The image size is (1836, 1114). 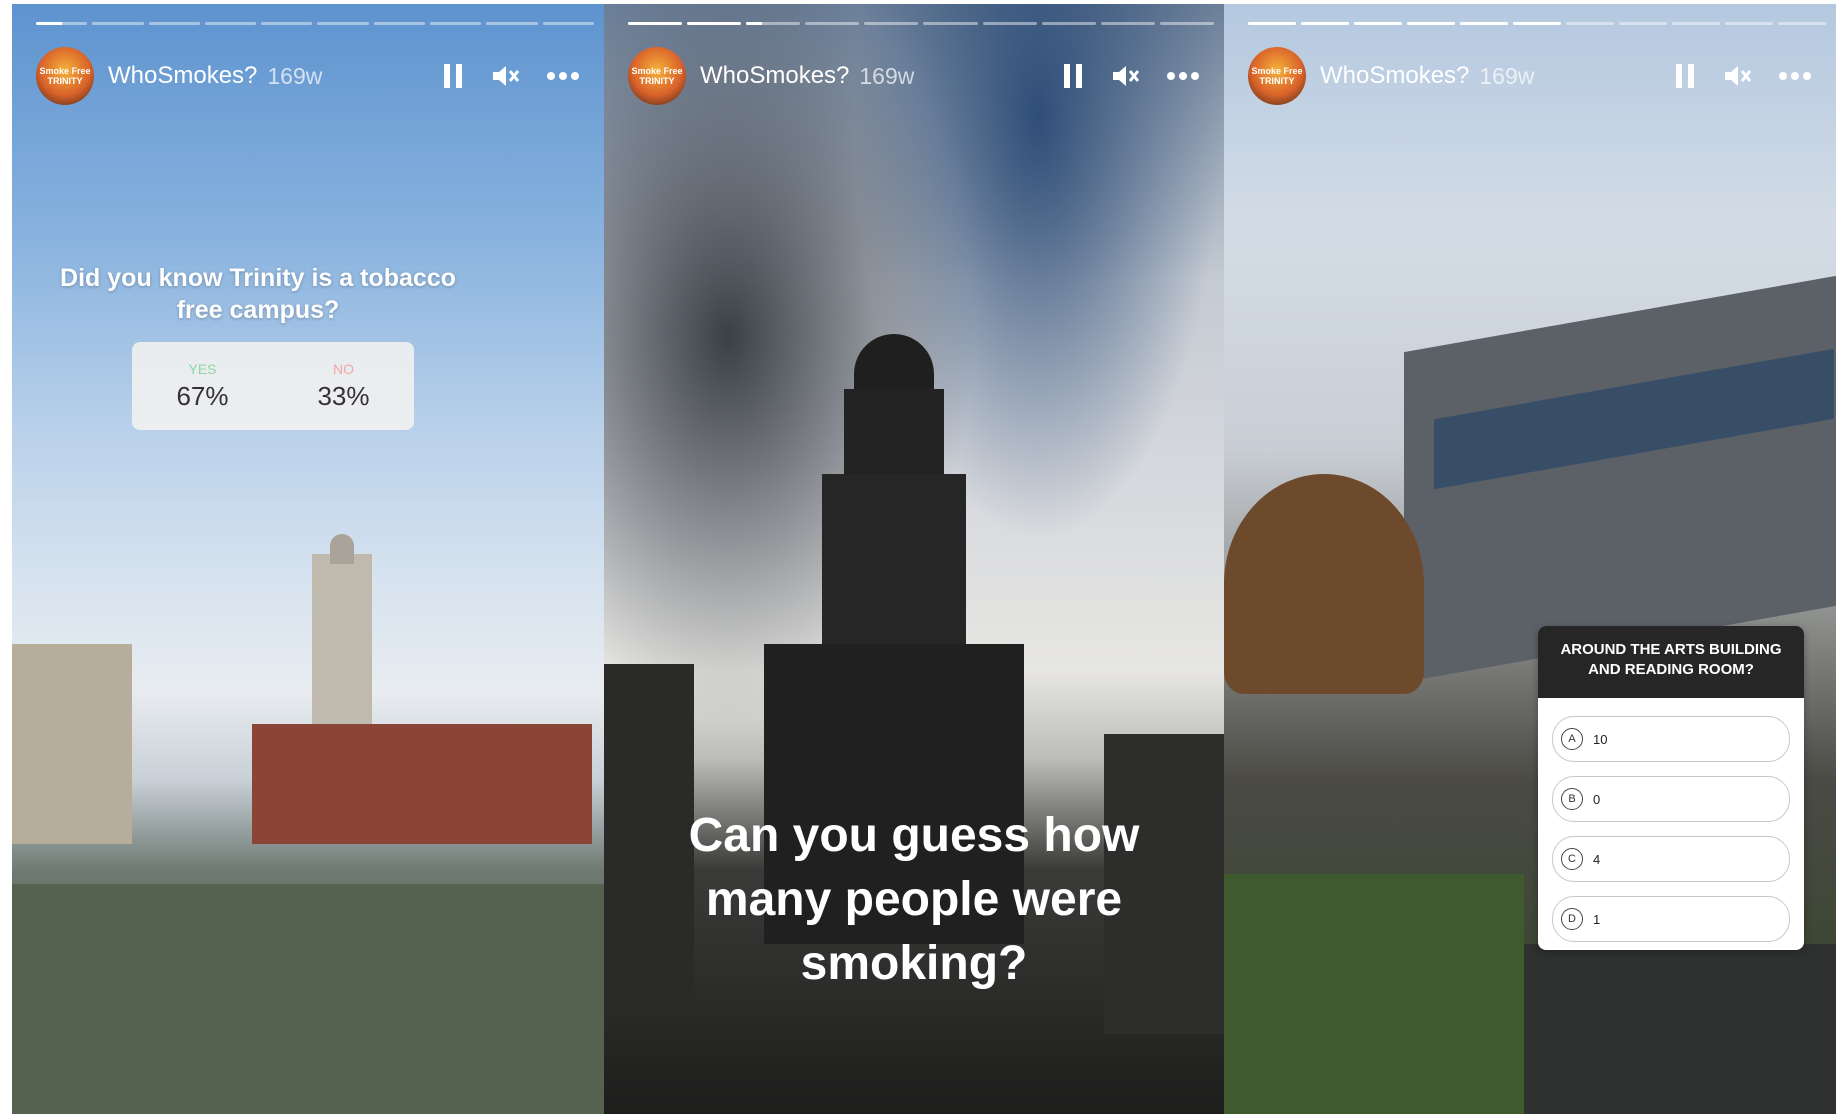 I want to click on option-value: 1, so click(x=1597, y=919).